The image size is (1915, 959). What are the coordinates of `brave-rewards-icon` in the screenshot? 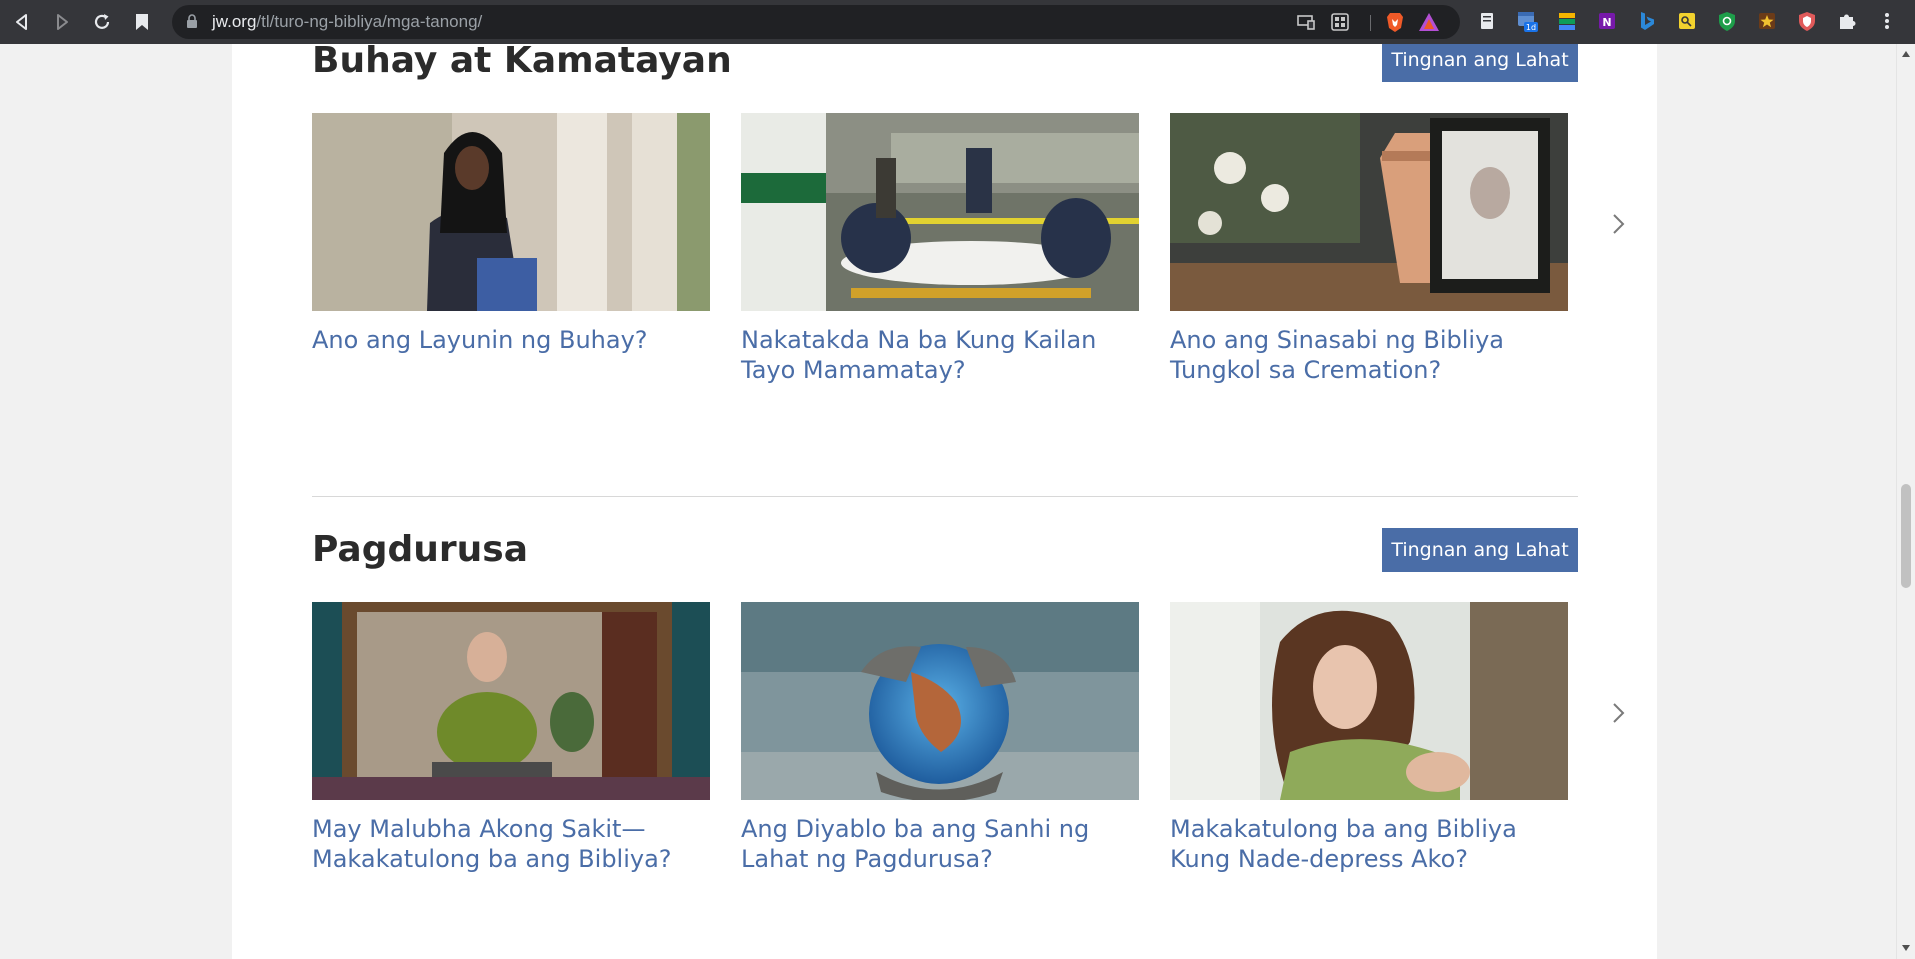 It's located at (1429, 22).